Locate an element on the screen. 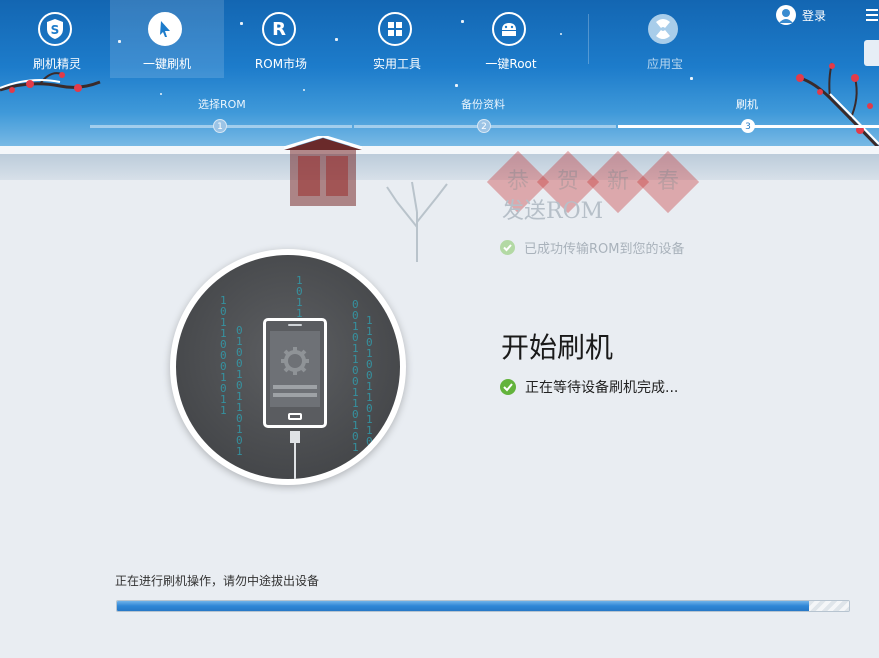 Image resolution: width=879 pixels, height=658 pixels. shield-s-icon: S is located at coordinates (55, 29).